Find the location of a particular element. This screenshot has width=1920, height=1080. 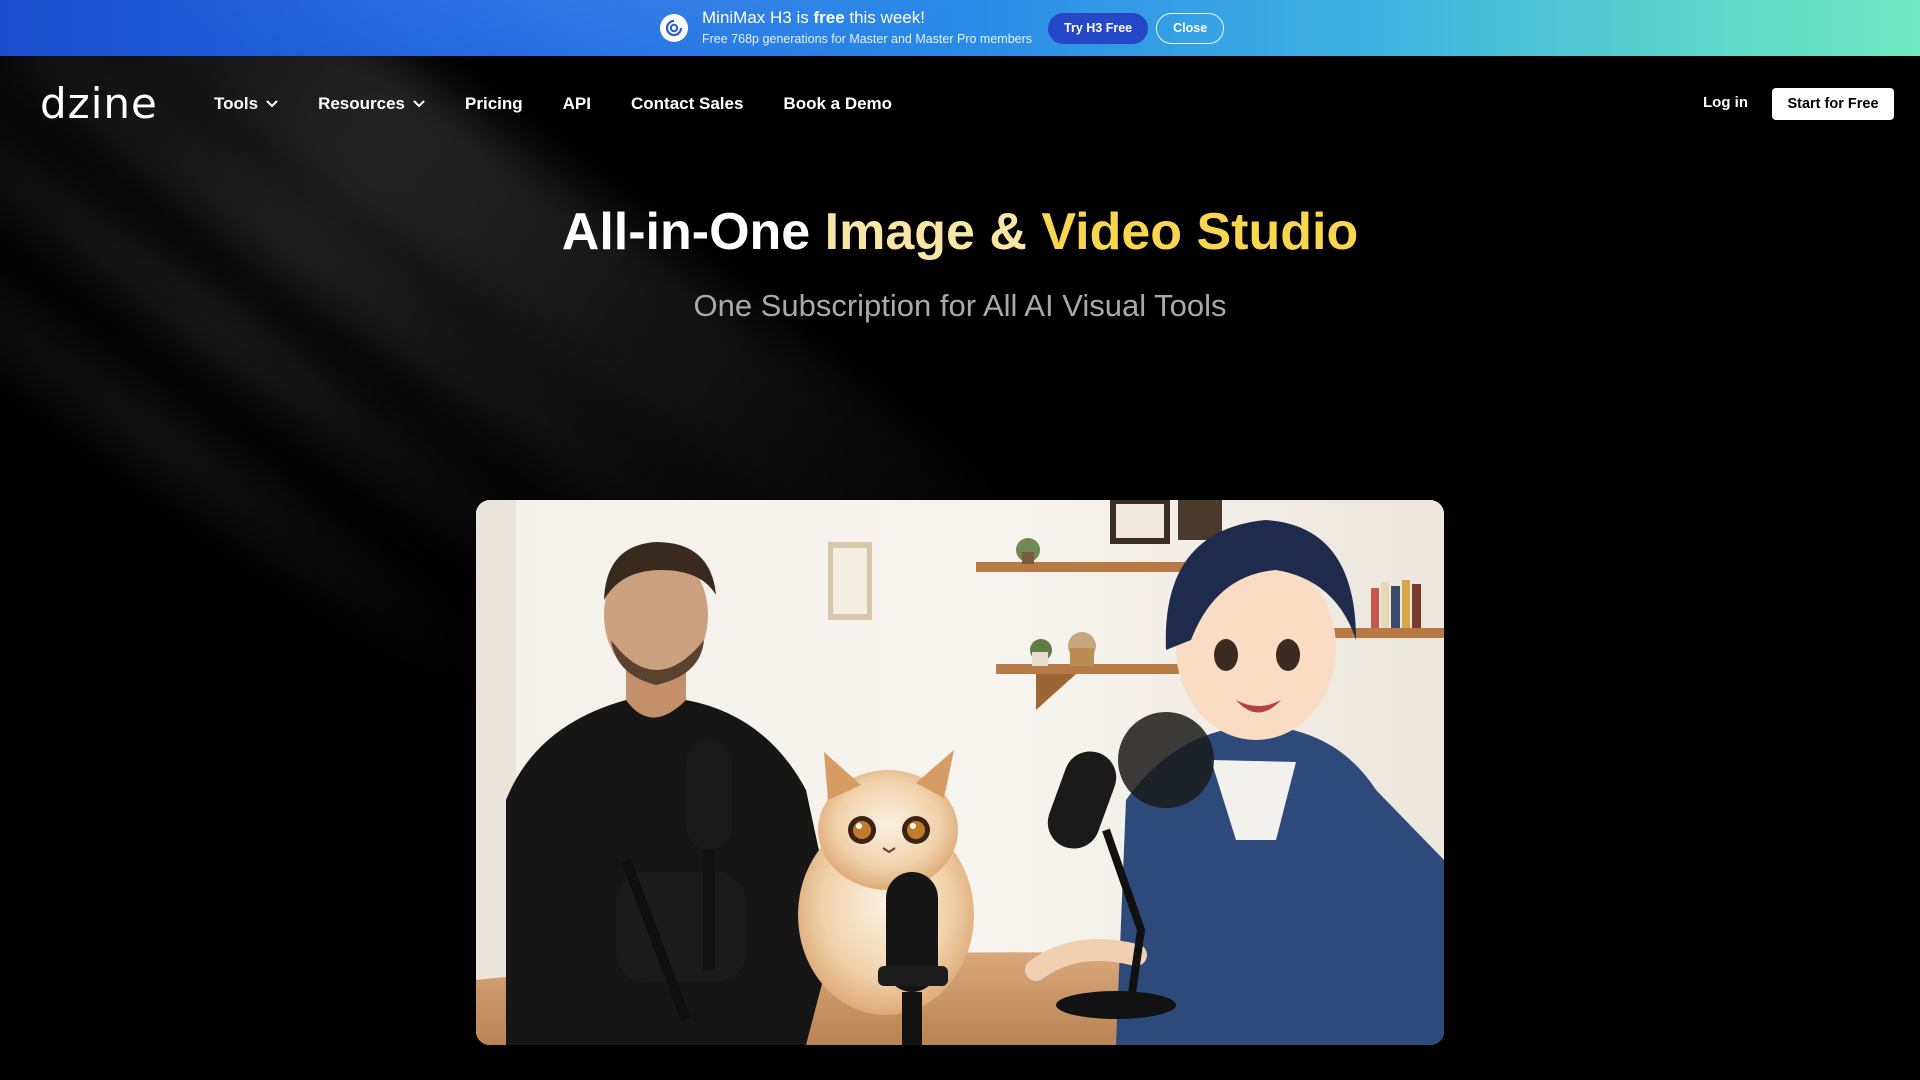

nav-item-api: API is located at coordinates (577, 104).